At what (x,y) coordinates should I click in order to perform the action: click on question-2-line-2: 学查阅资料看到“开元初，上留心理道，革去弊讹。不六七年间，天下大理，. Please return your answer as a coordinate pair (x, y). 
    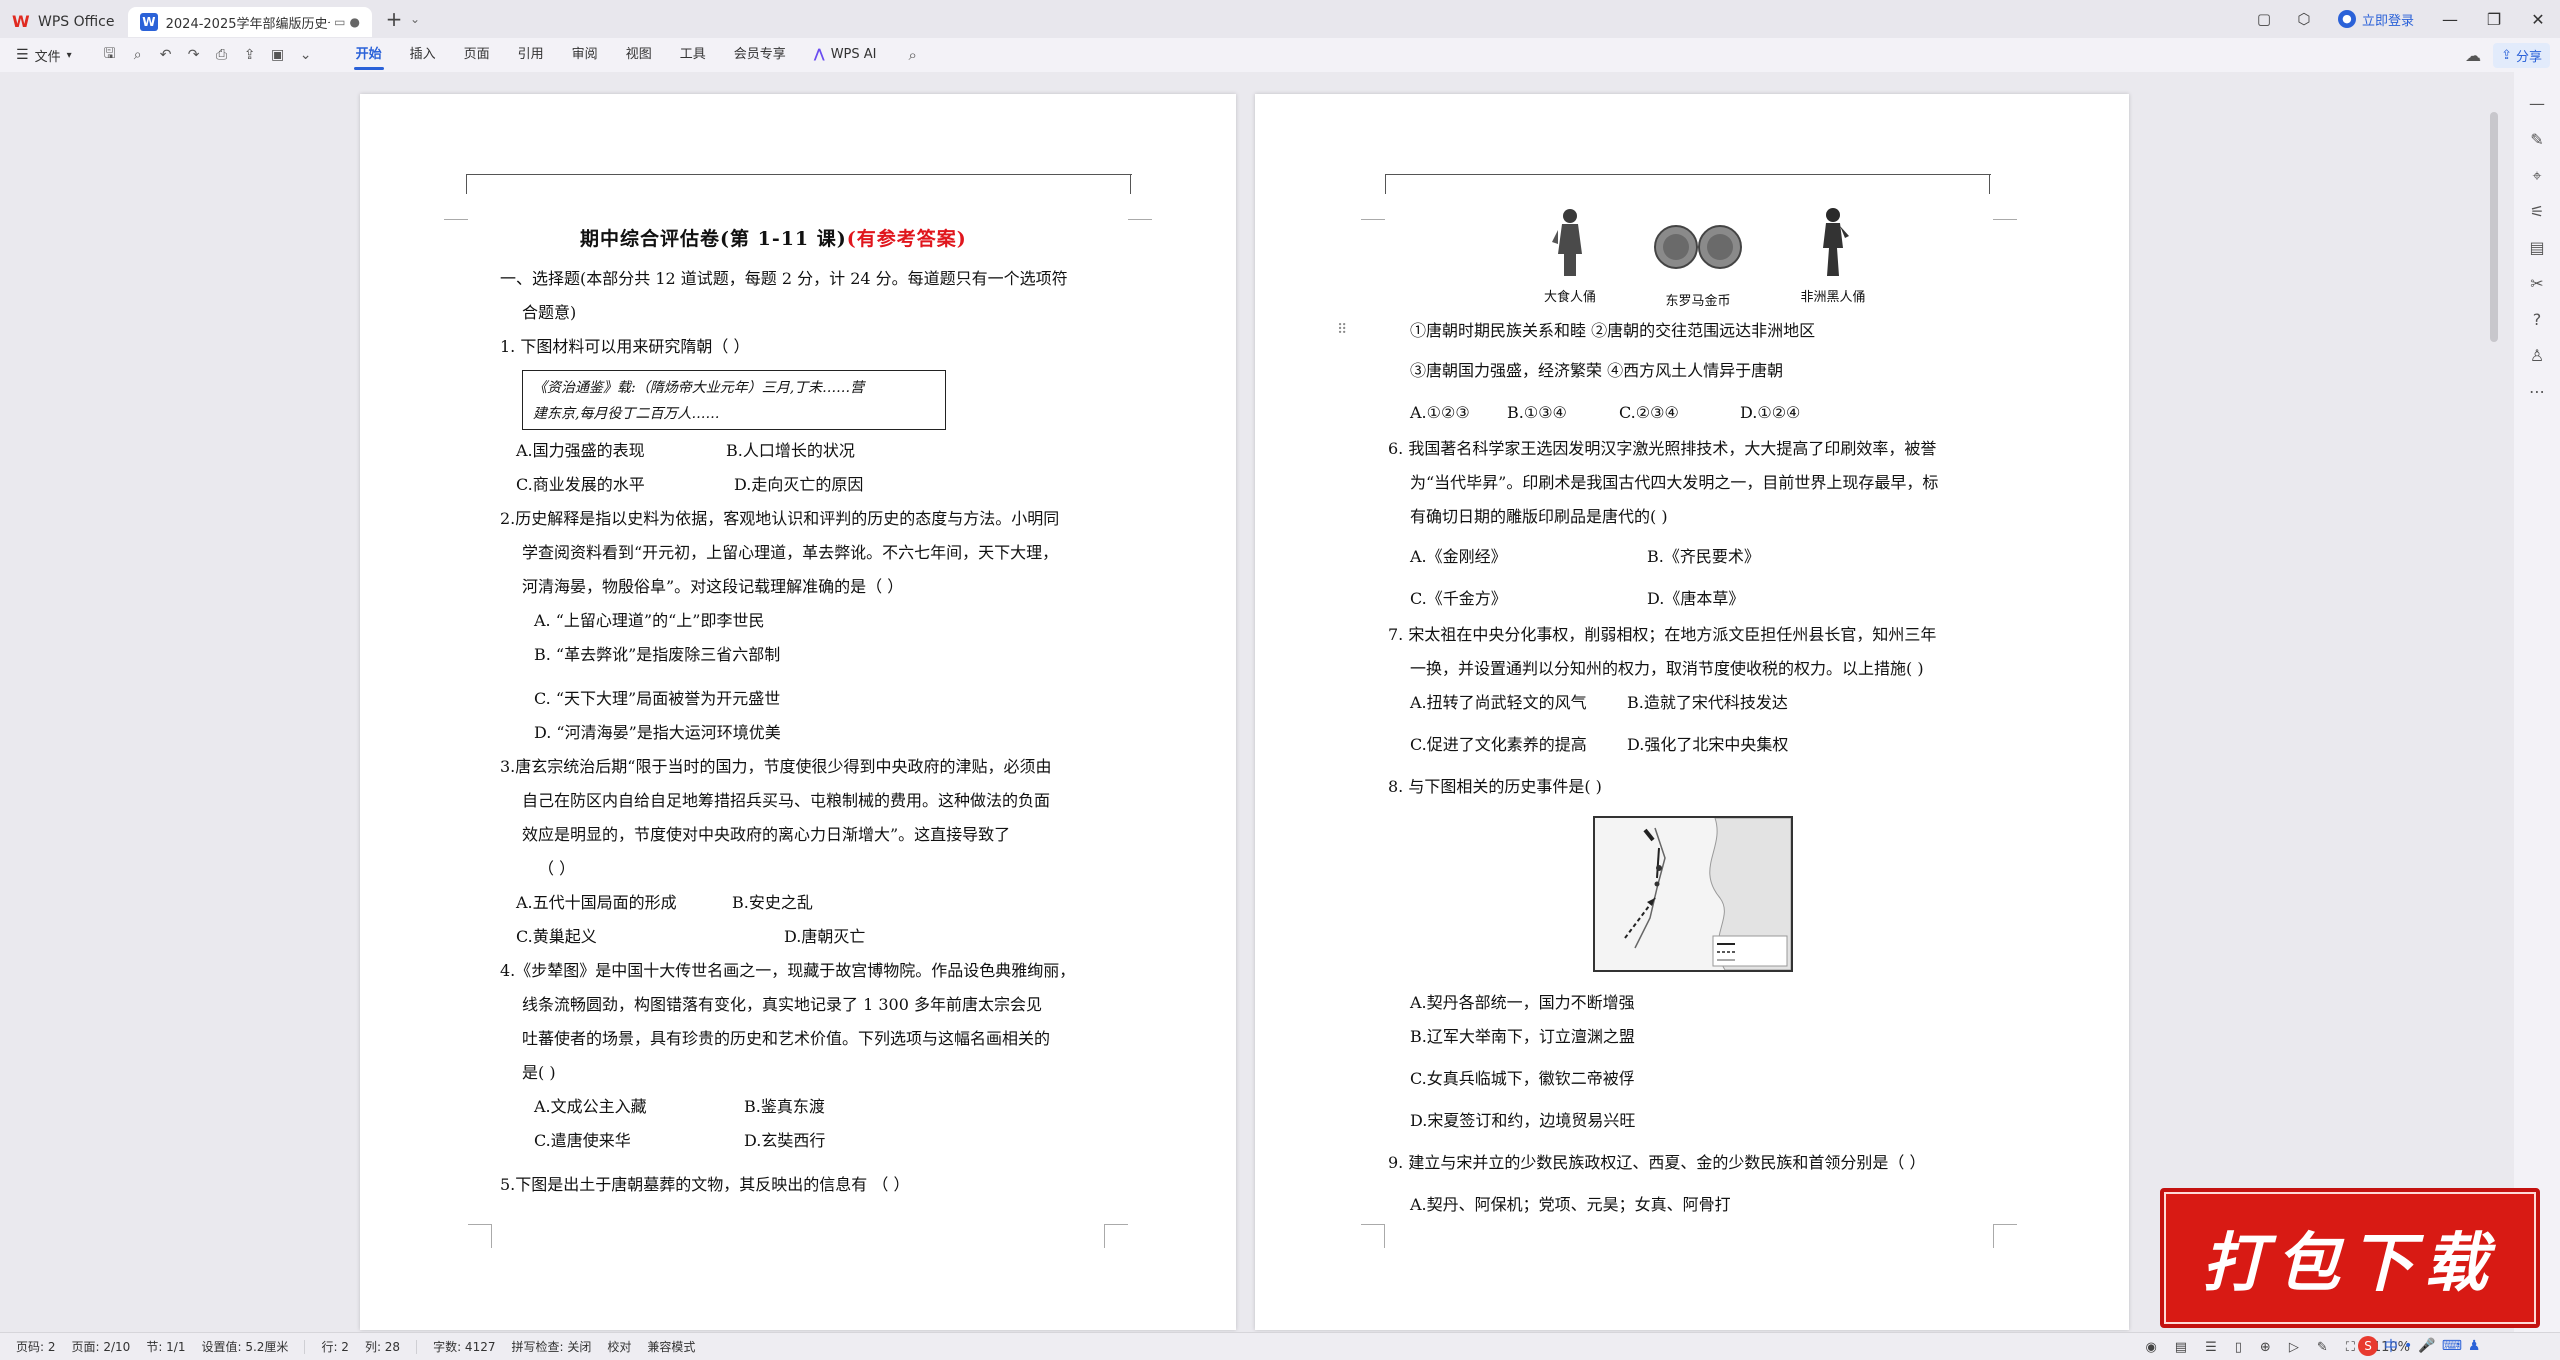
    Looking at the image, I should click on (790, 552).